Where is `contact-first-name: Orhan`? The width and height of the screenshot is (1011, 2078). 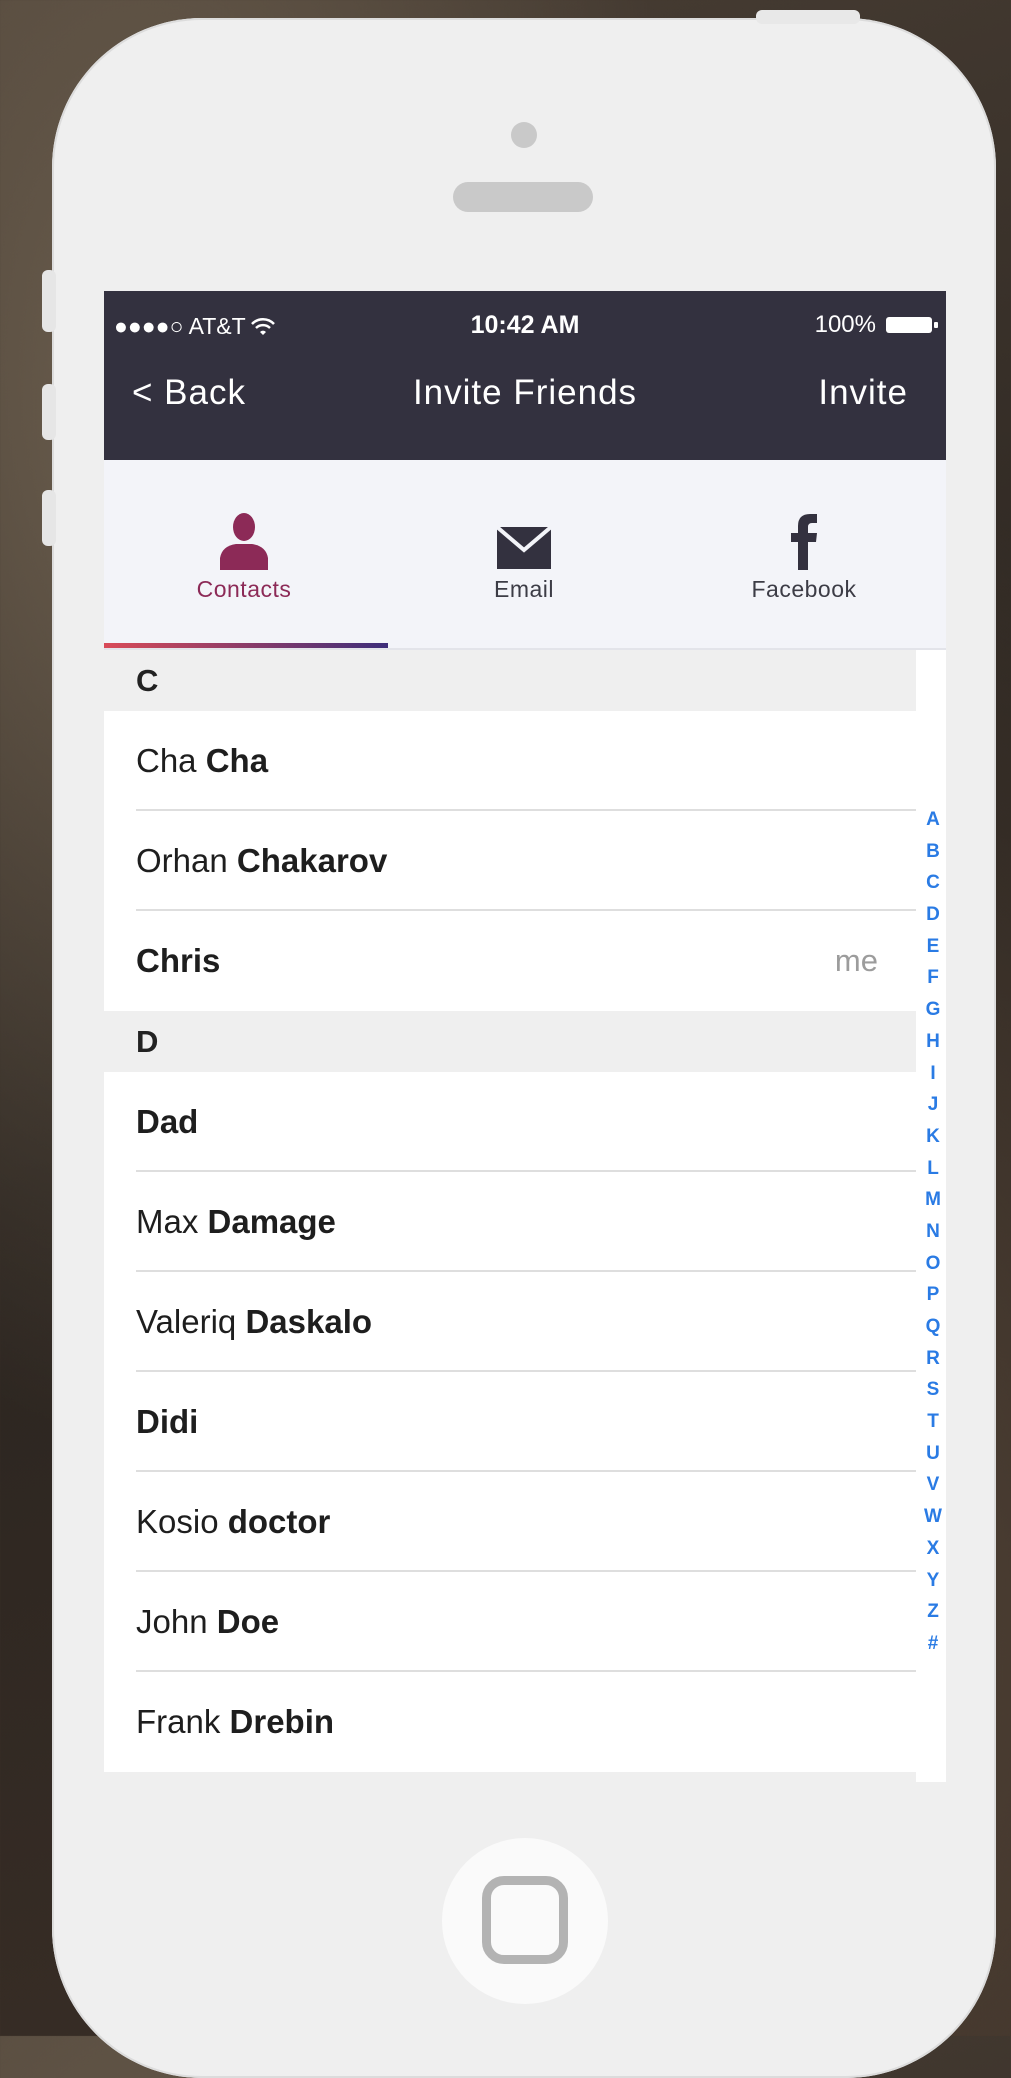 contact-first-name: Orhan is located at coordinates (182, 860).